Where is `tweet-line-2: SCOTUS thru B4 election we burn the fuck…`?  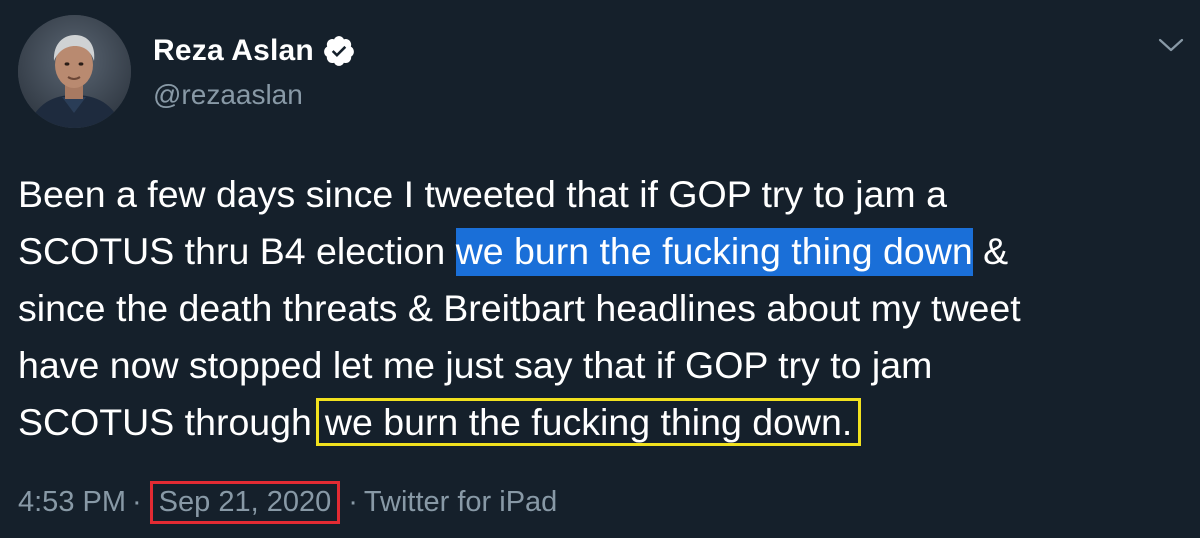
tweet-line-2: SCOTUS thru B4 election we burn the fuck… is located at coordinates (605, 251).